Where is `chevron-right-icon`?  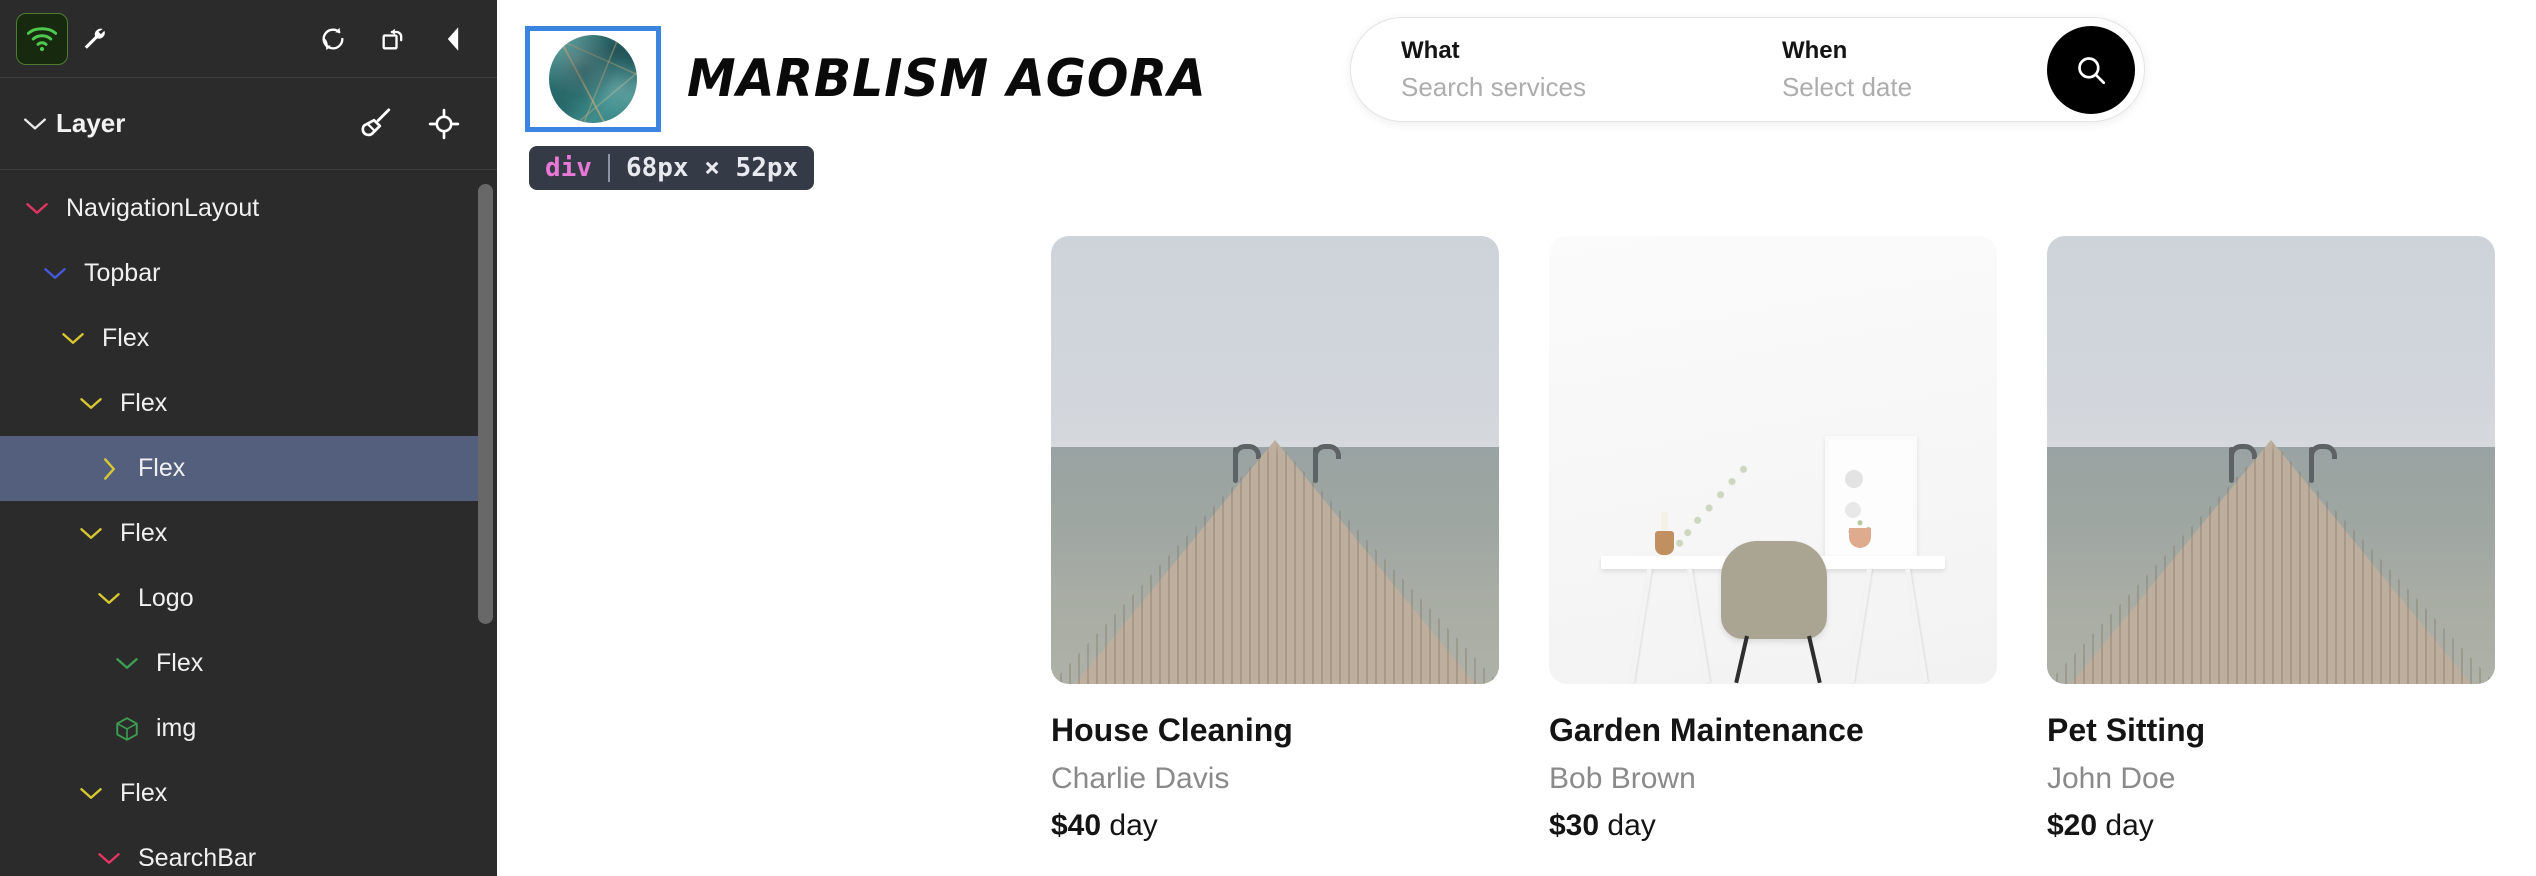
chevron-right-icon is located at coordinates (109, 469).